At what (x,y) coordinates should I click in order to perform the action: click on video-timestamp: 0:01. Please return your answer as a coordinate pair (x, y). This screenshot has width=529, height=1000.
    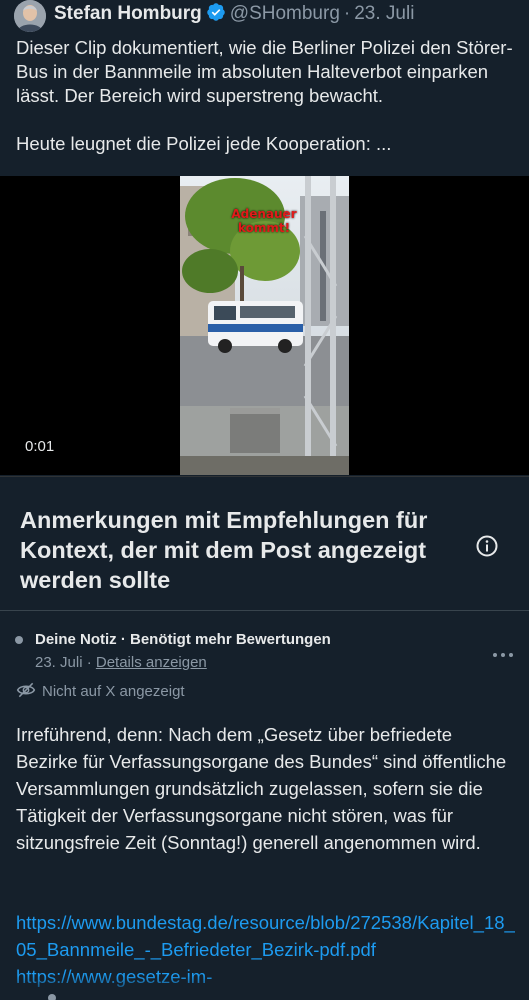
    Looking at the image, I should click on (40, 446).